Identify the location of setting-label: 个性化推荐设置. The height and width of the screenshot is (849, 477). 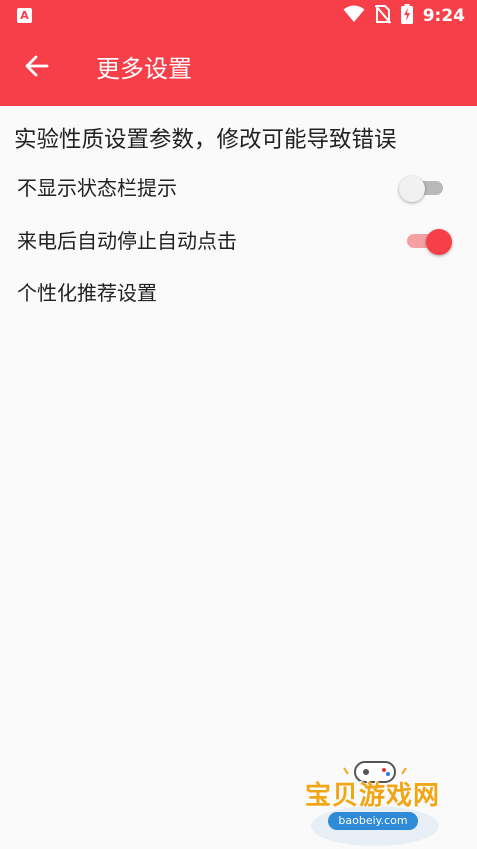
(87, 293).